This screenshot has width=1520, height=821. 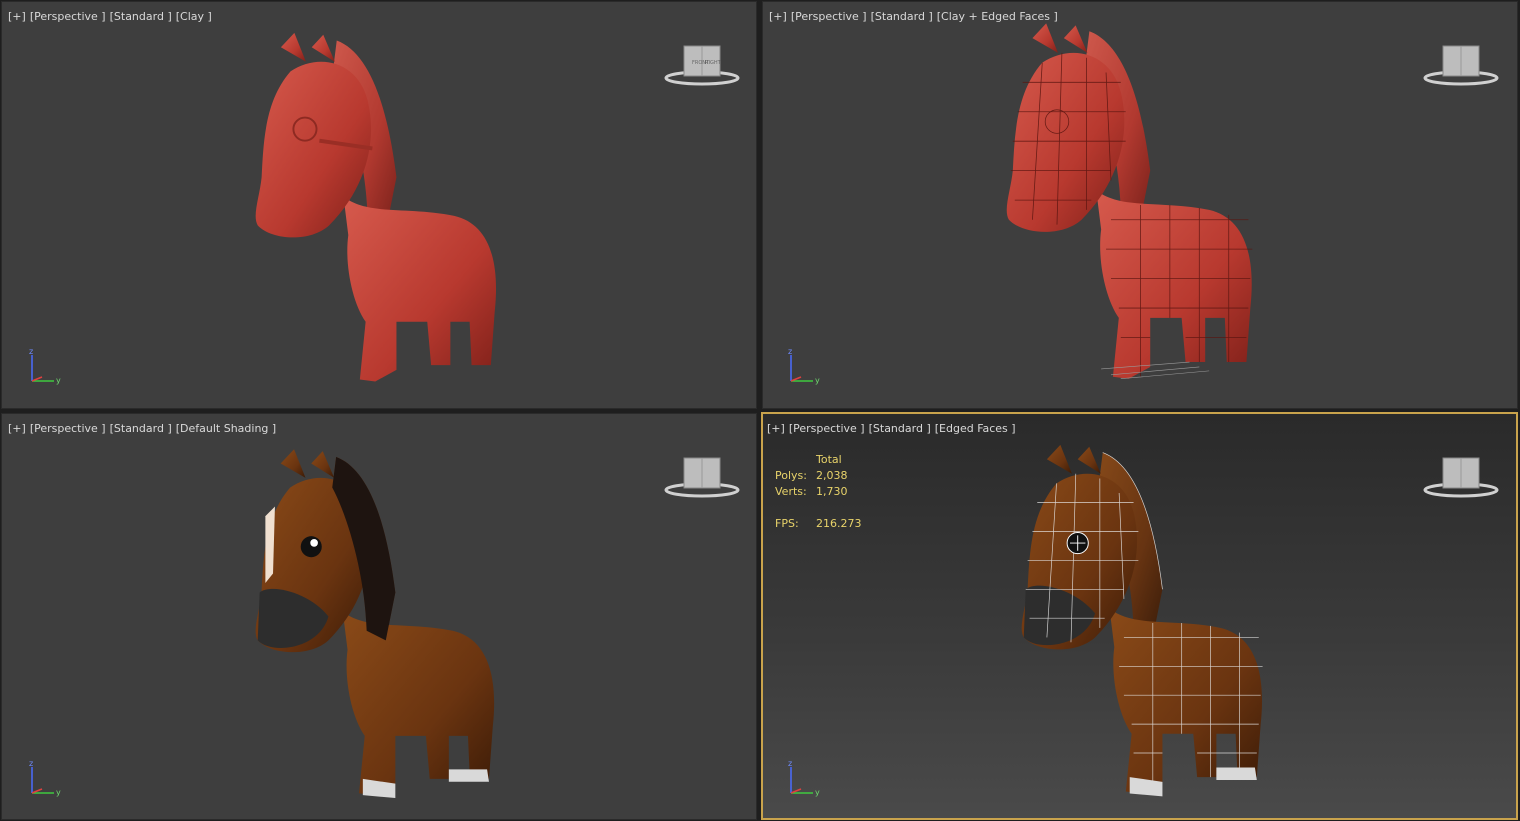 I want to click on stats-polys-value: 2,038, so click(x=832, y=475).